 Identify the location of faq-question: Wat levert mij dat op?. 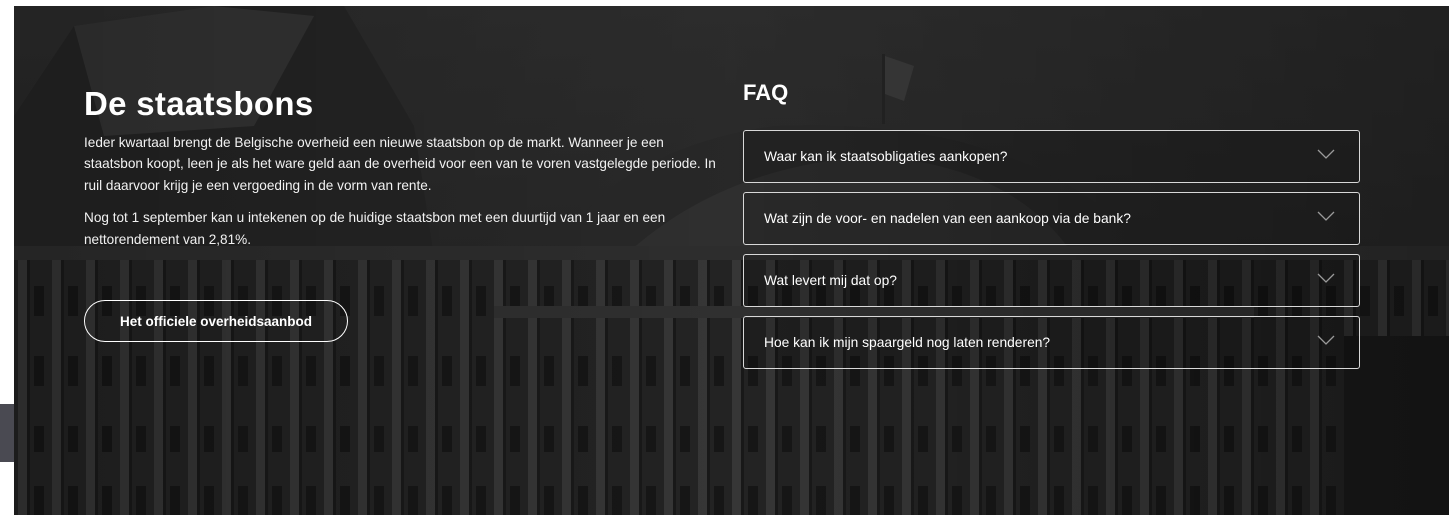
(830, 280).